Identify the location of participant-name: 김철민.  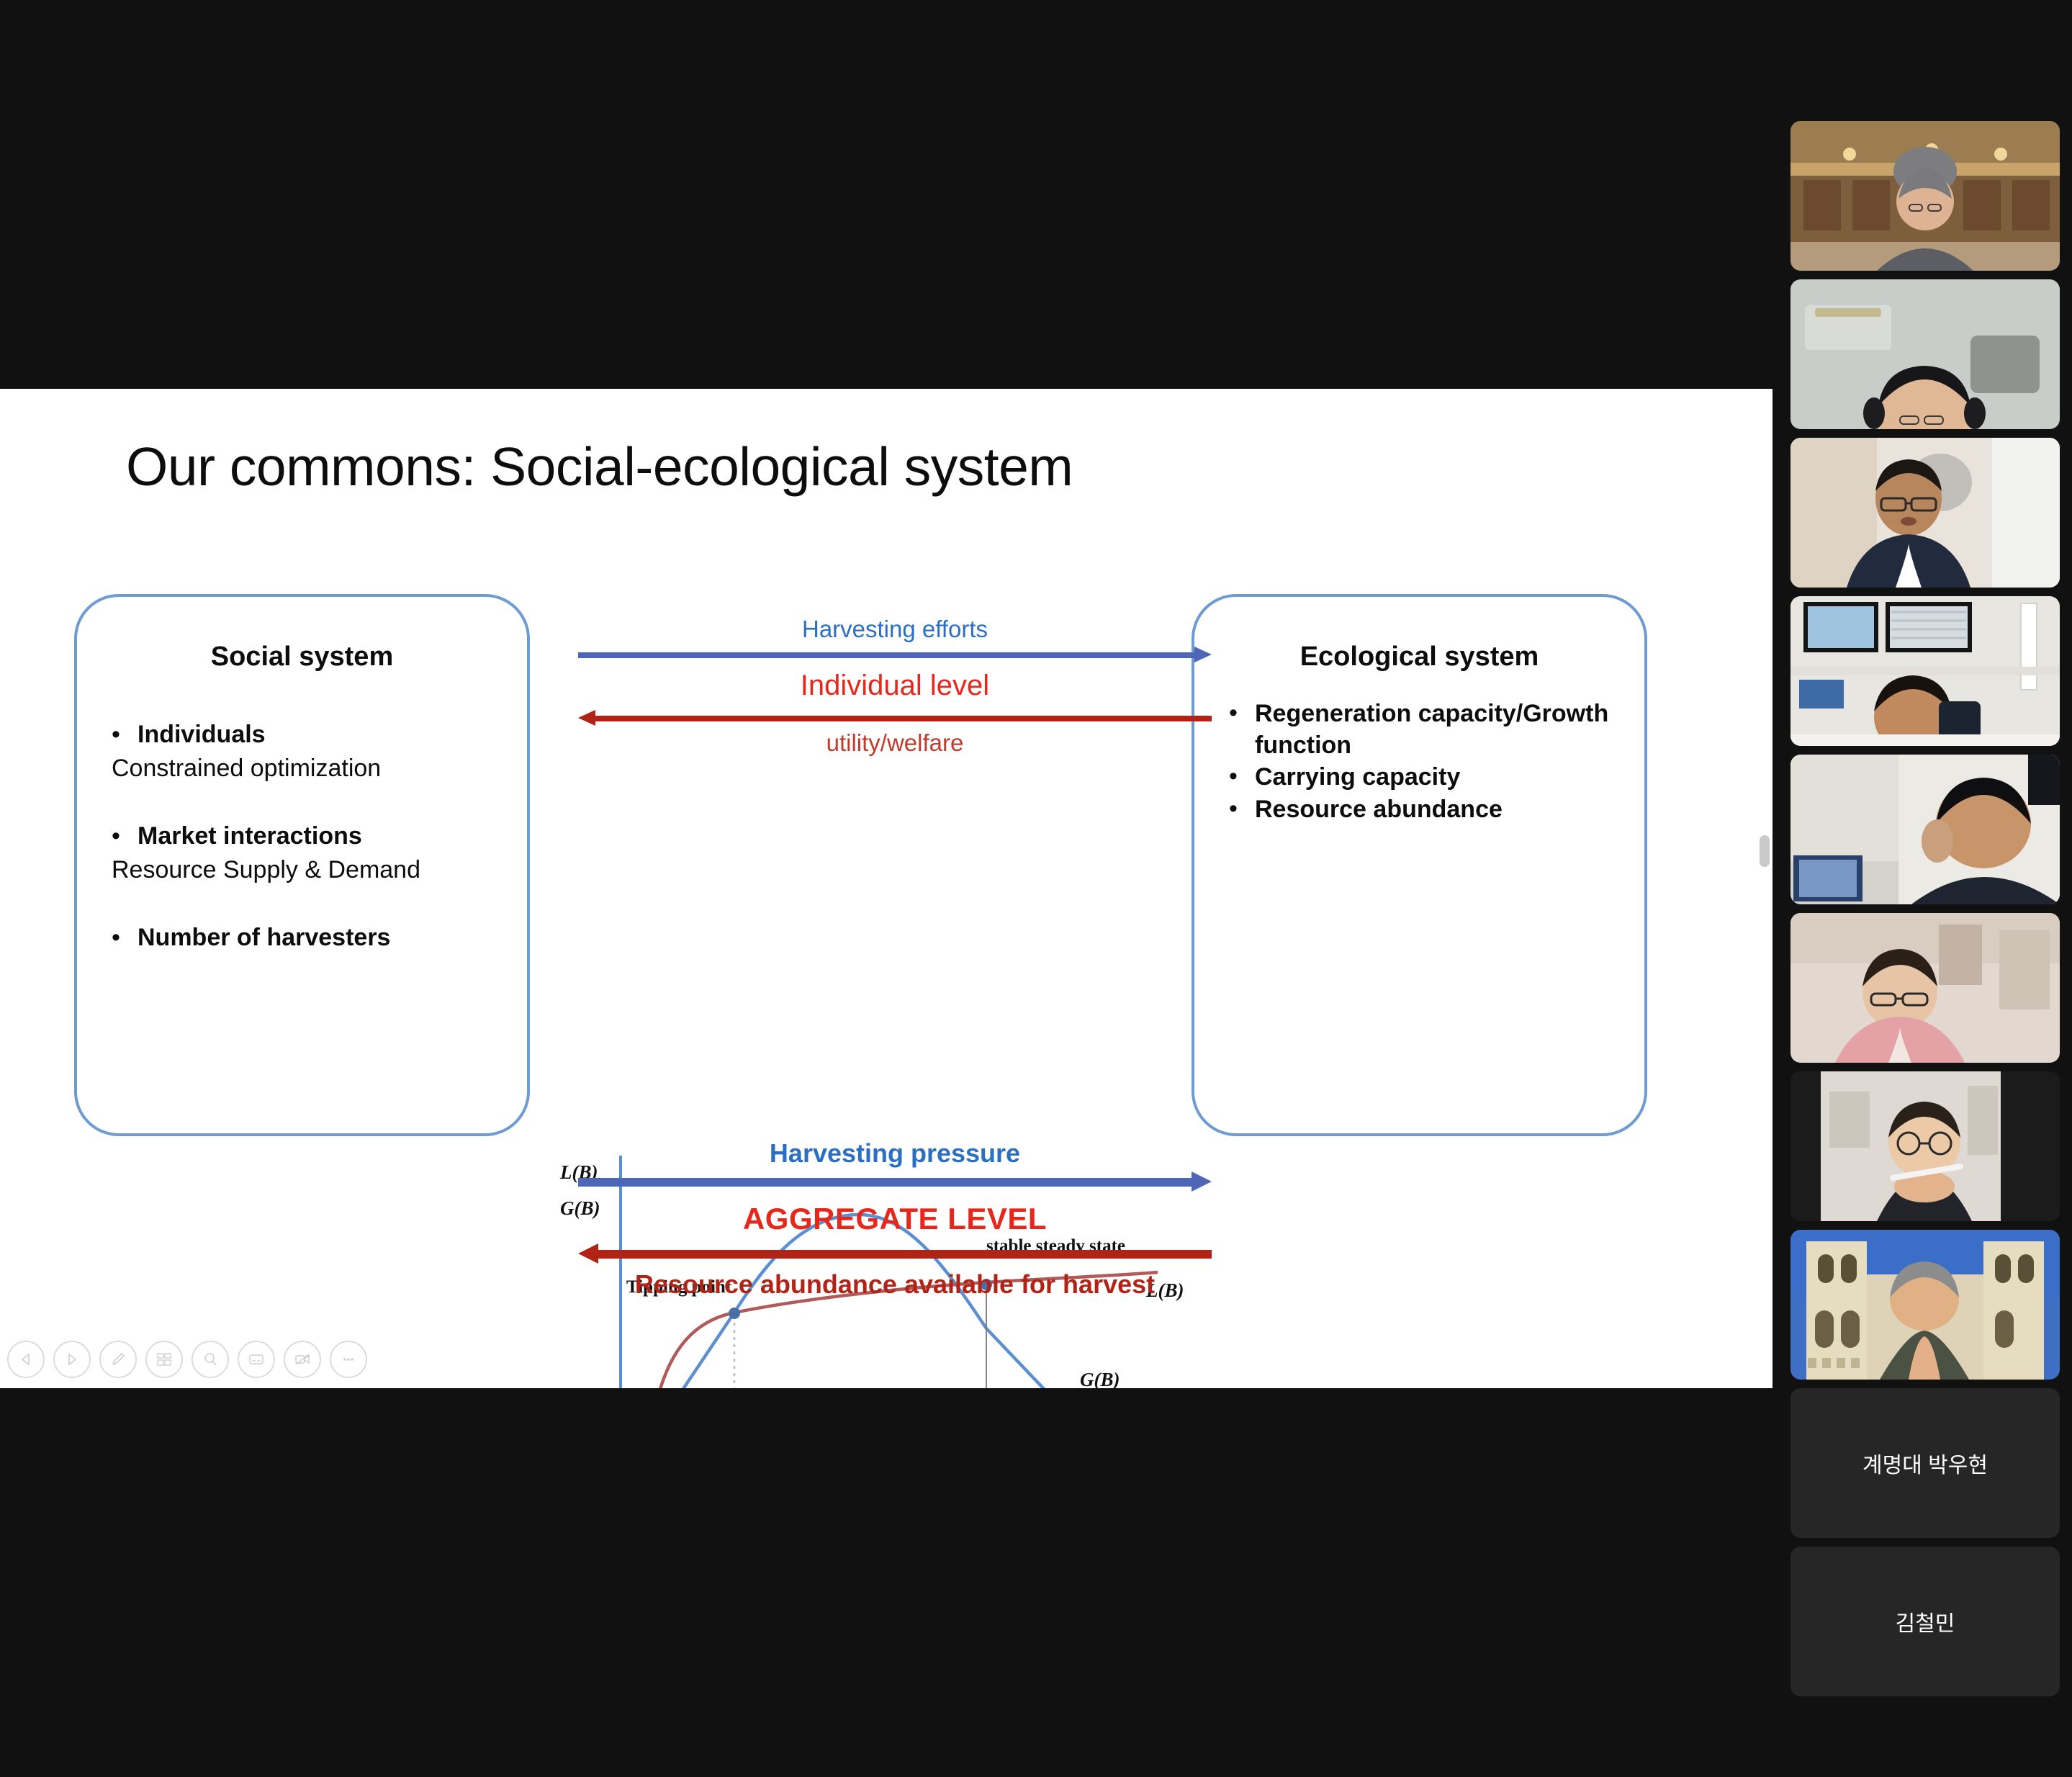
(1925, 1624).